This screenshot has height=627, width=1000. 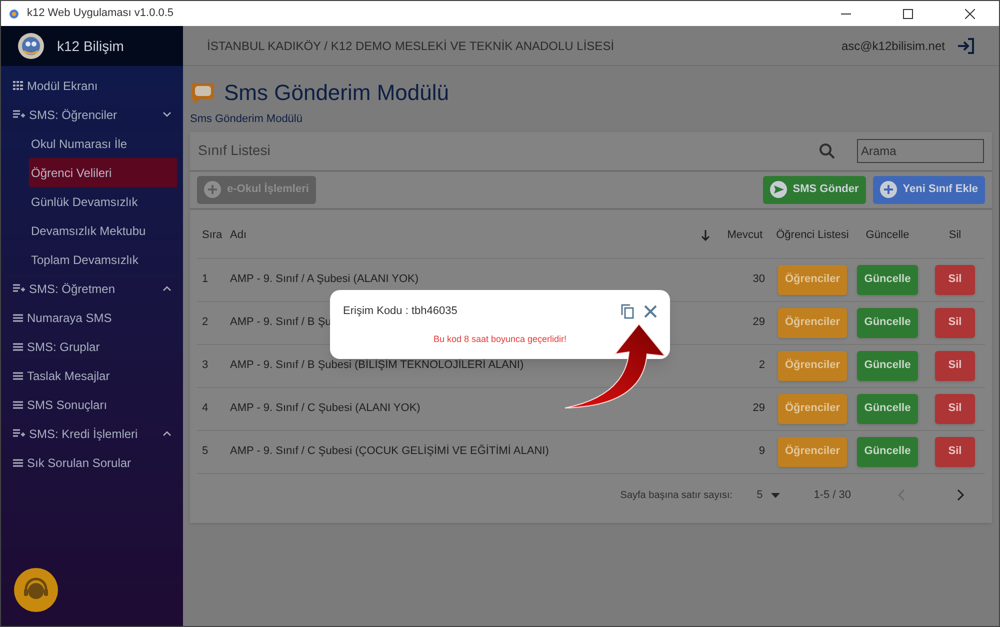 I want to click on sidebar-item: Taslak Mesajlar, so click(x=92, y=375).